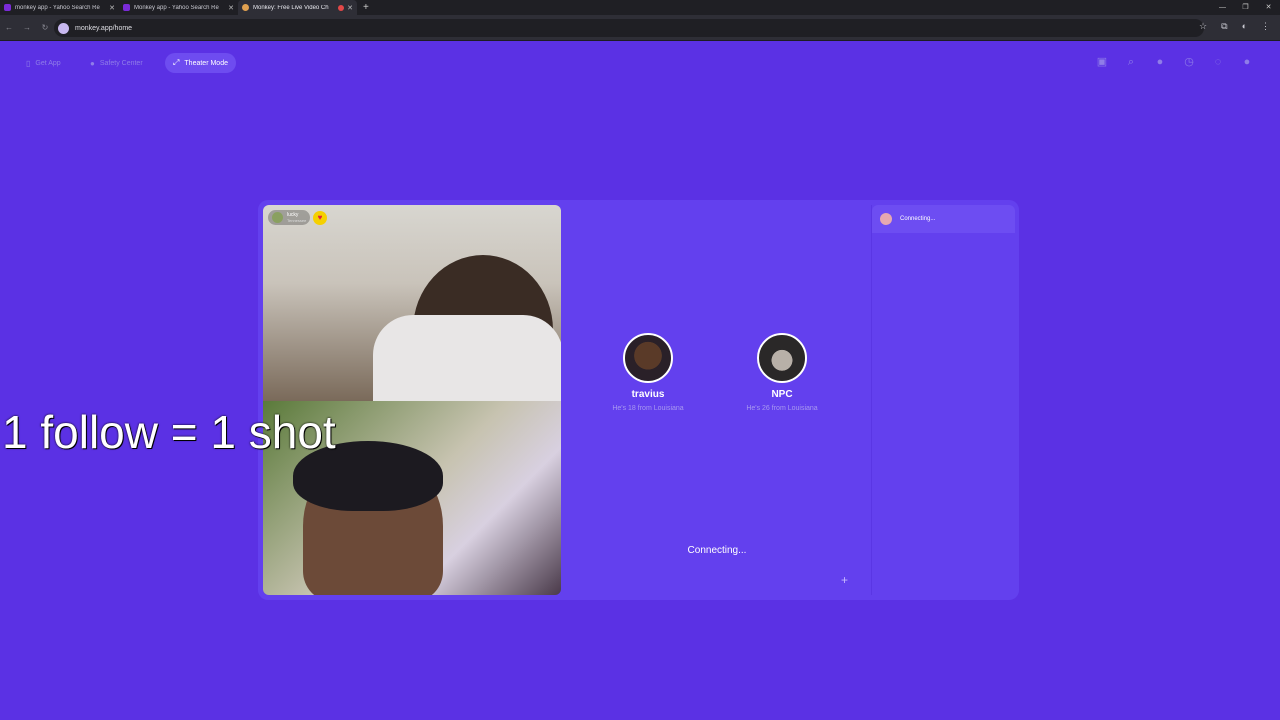 Image resolution: width=1280 pixels, height=720 pixels. What do you see at coordinates (320, 218) in the screenshot?
I see `heart-icon: ♥` at bounding box center [320, 218].